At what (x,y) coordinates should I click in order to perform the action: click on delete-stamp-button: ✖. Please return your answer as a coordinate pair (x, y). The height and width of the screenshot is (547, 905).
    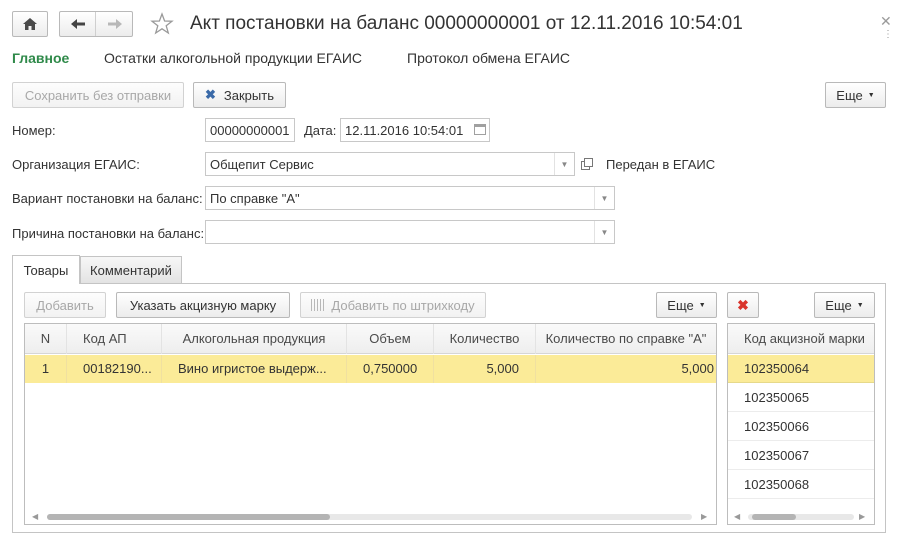
    Looking at the image, I should click on (743, 305).